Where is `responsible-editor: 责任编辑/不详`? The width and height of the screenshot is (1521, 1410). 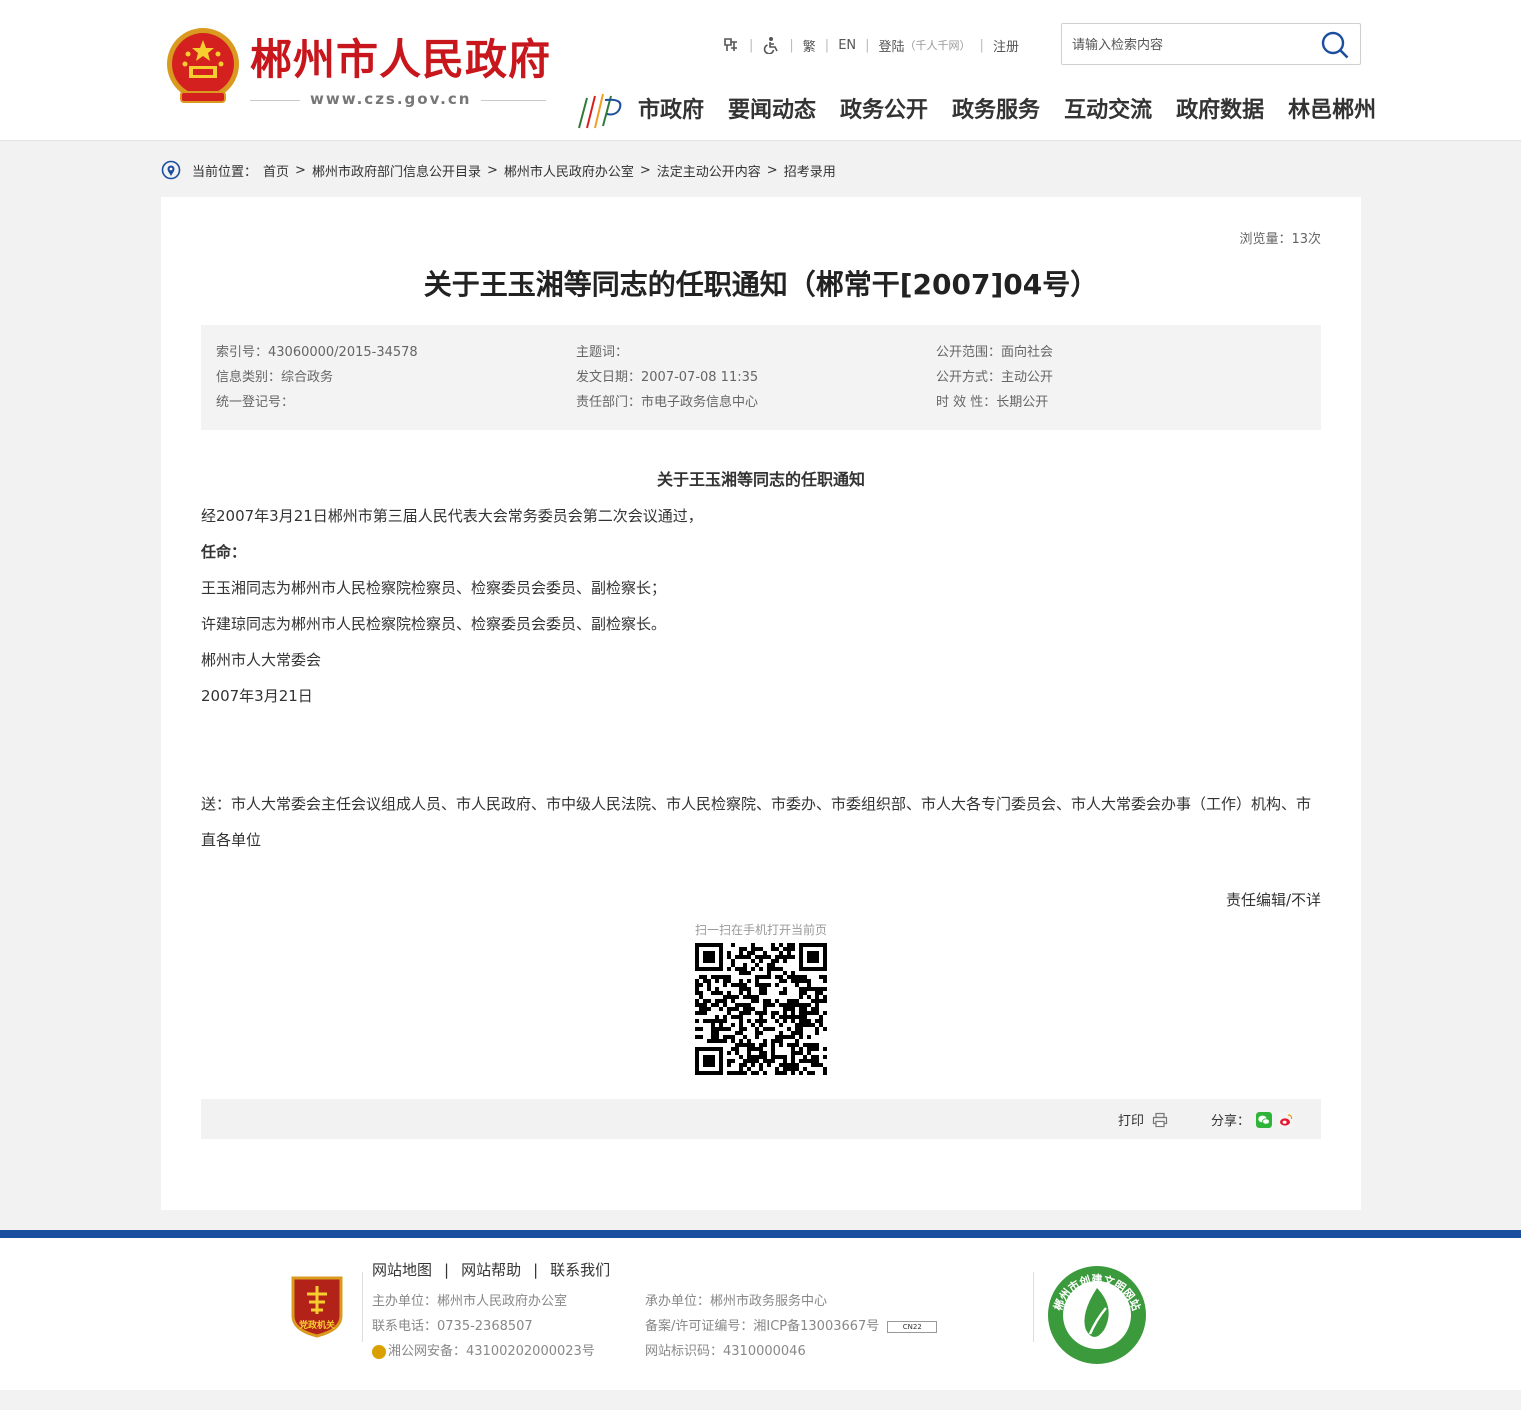 responsible-editor: 责任编辑/不详 is located at coordinates (1273, 900).